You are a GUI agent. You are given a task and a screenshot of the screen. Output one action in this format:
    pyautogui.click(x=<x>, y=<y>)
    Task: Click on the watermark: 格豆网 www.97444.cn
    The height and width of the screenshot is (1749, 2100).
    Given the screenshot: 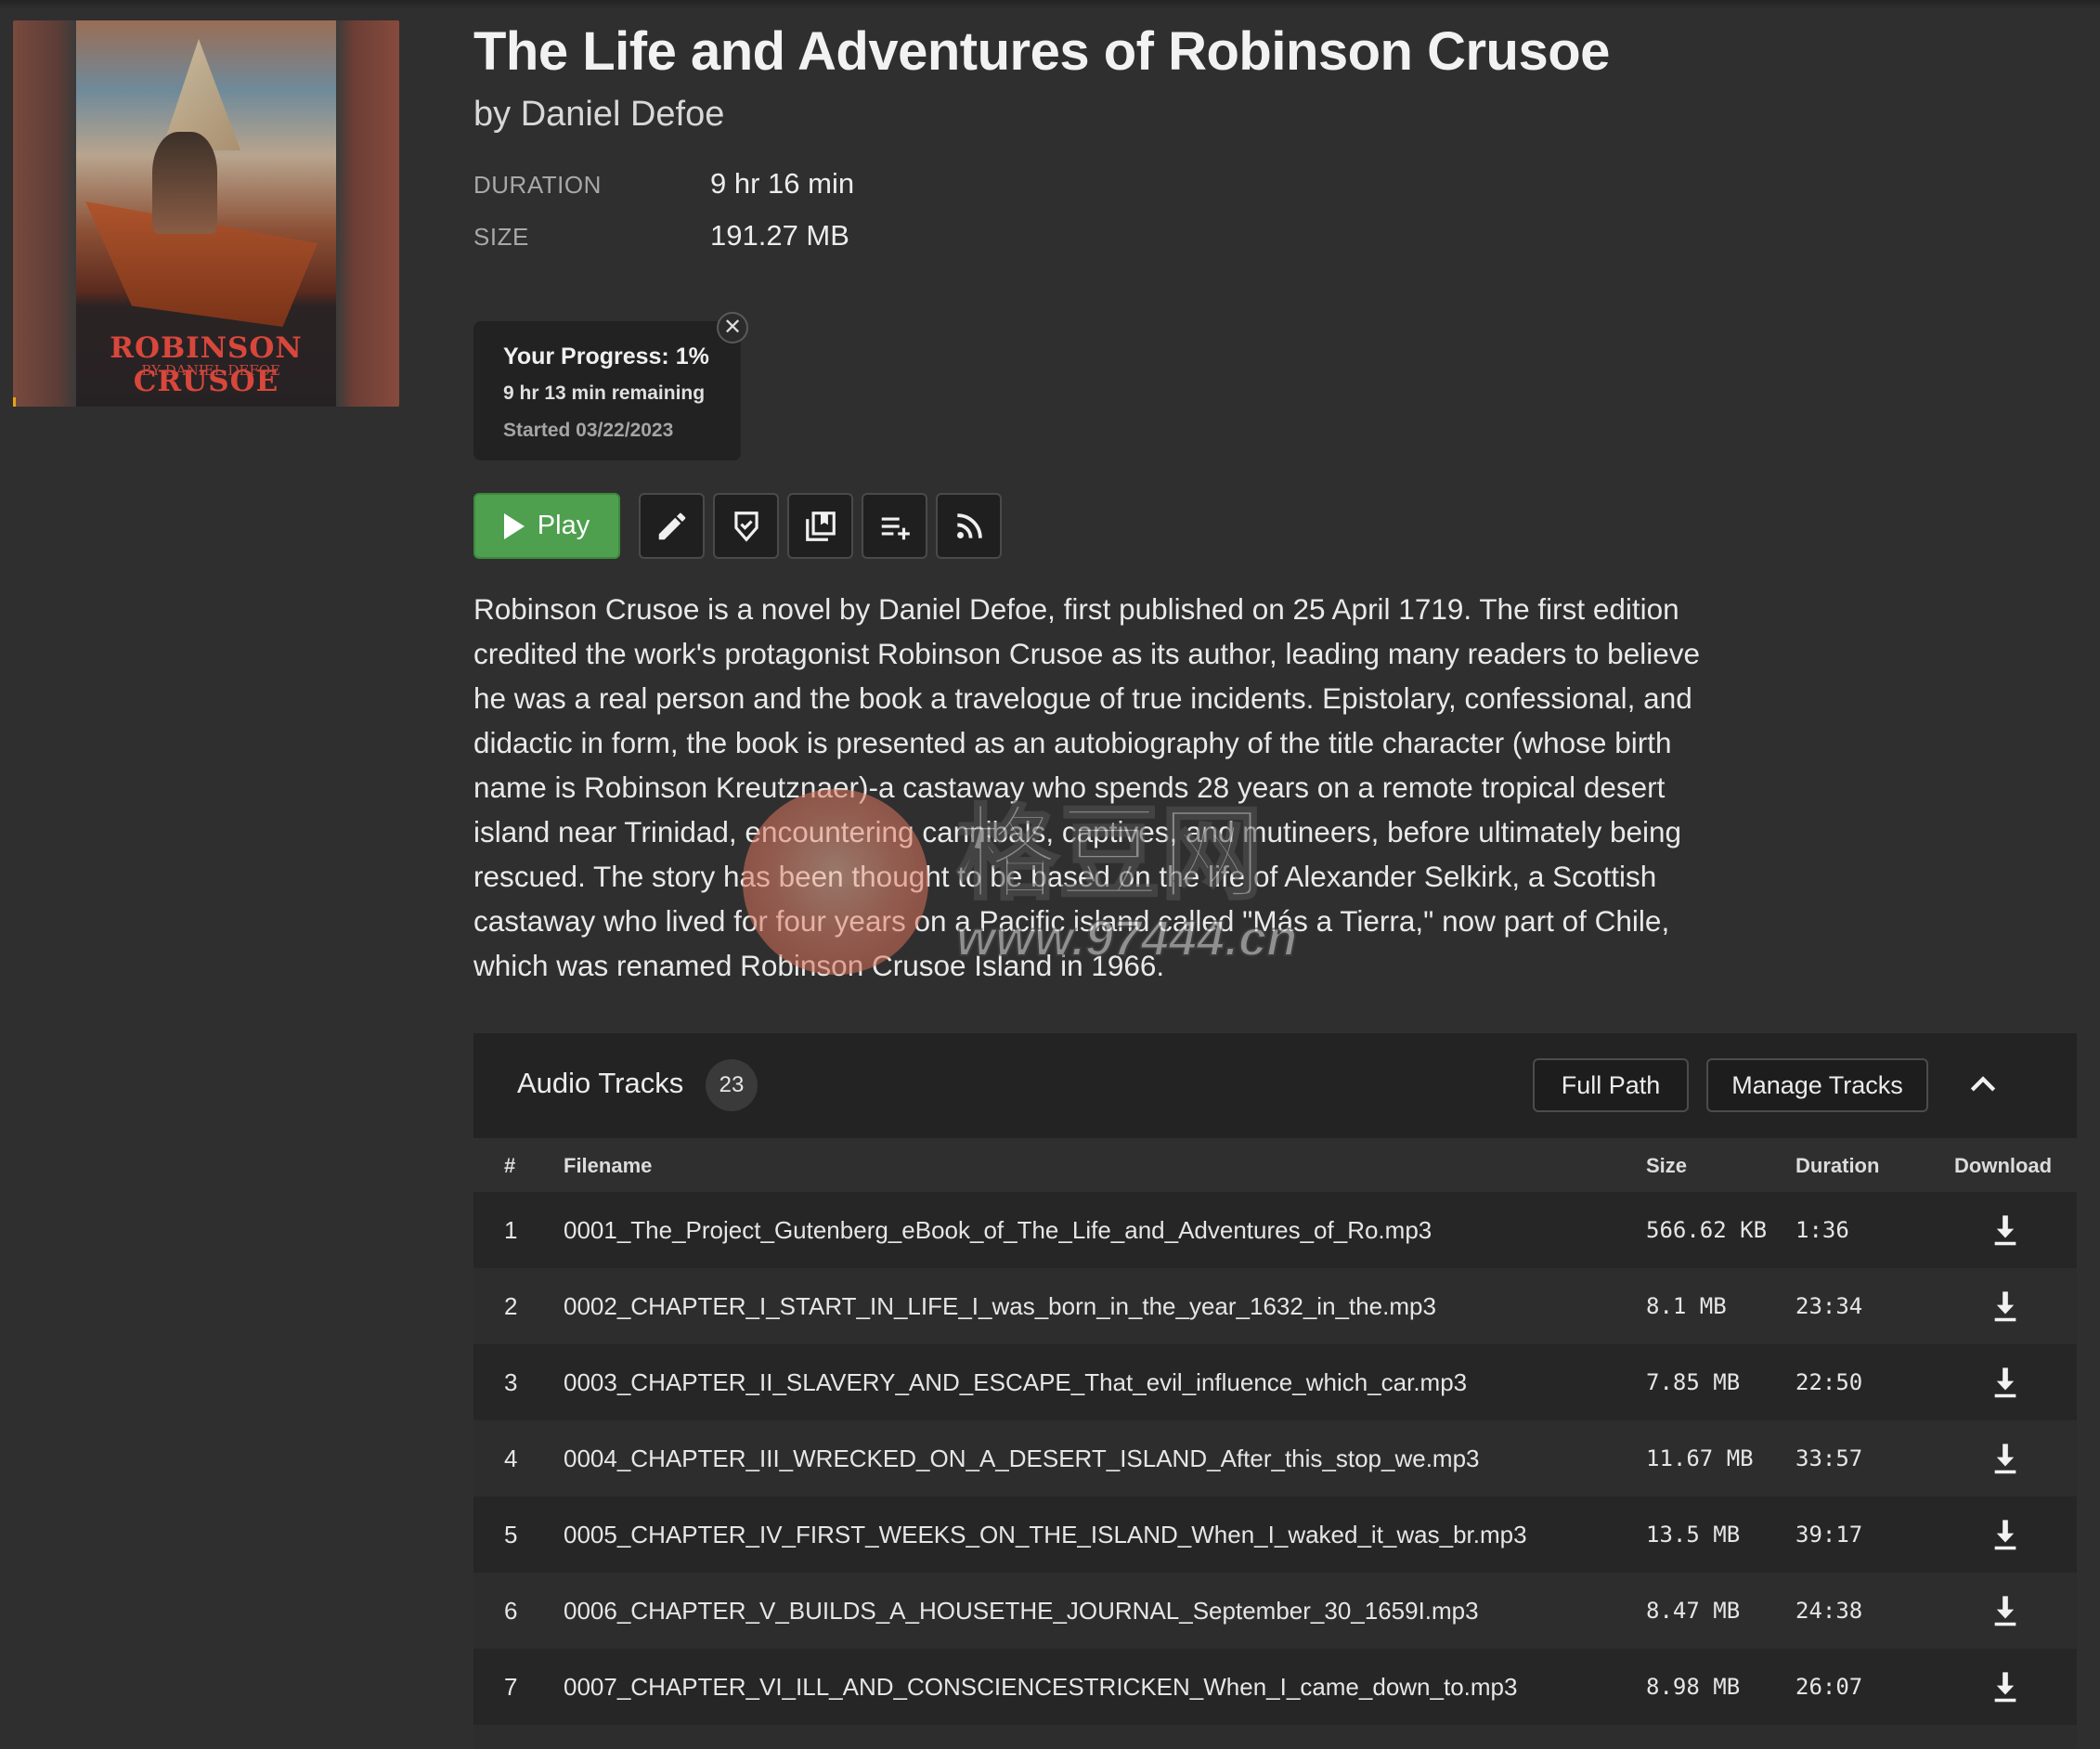 What is the action you would take?
    pyautogui.click(x=1049, y=873)
    